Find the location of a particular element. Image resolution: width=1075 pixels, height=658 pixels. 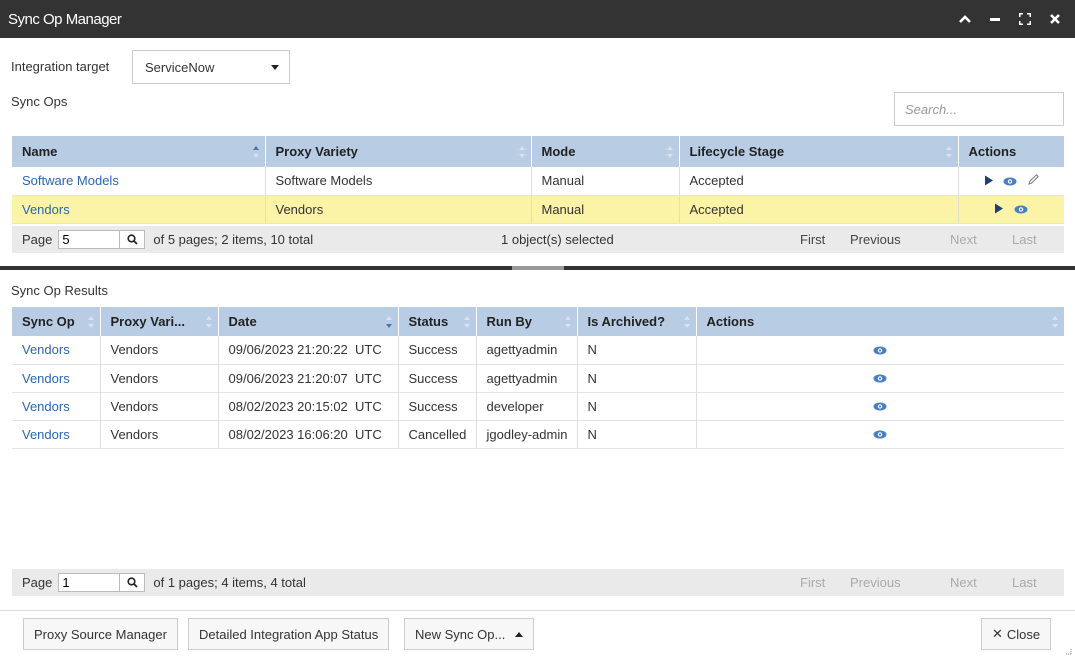

column-header-sync-op: Sync Op is located at coordinates (56, 321).